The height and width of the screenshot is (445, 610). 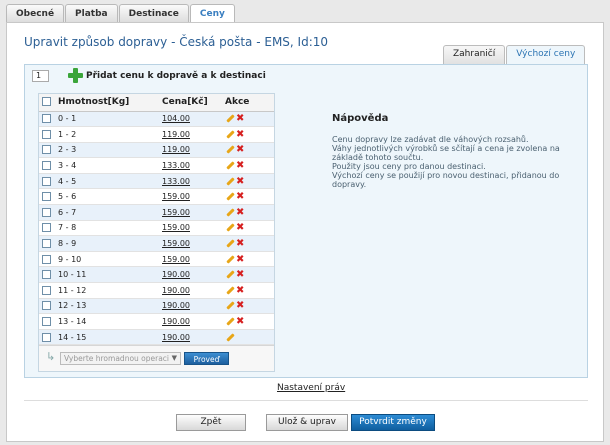 I want to click on table-row: 6 - 7 159.00 ✖, so click(x=156, y=212).